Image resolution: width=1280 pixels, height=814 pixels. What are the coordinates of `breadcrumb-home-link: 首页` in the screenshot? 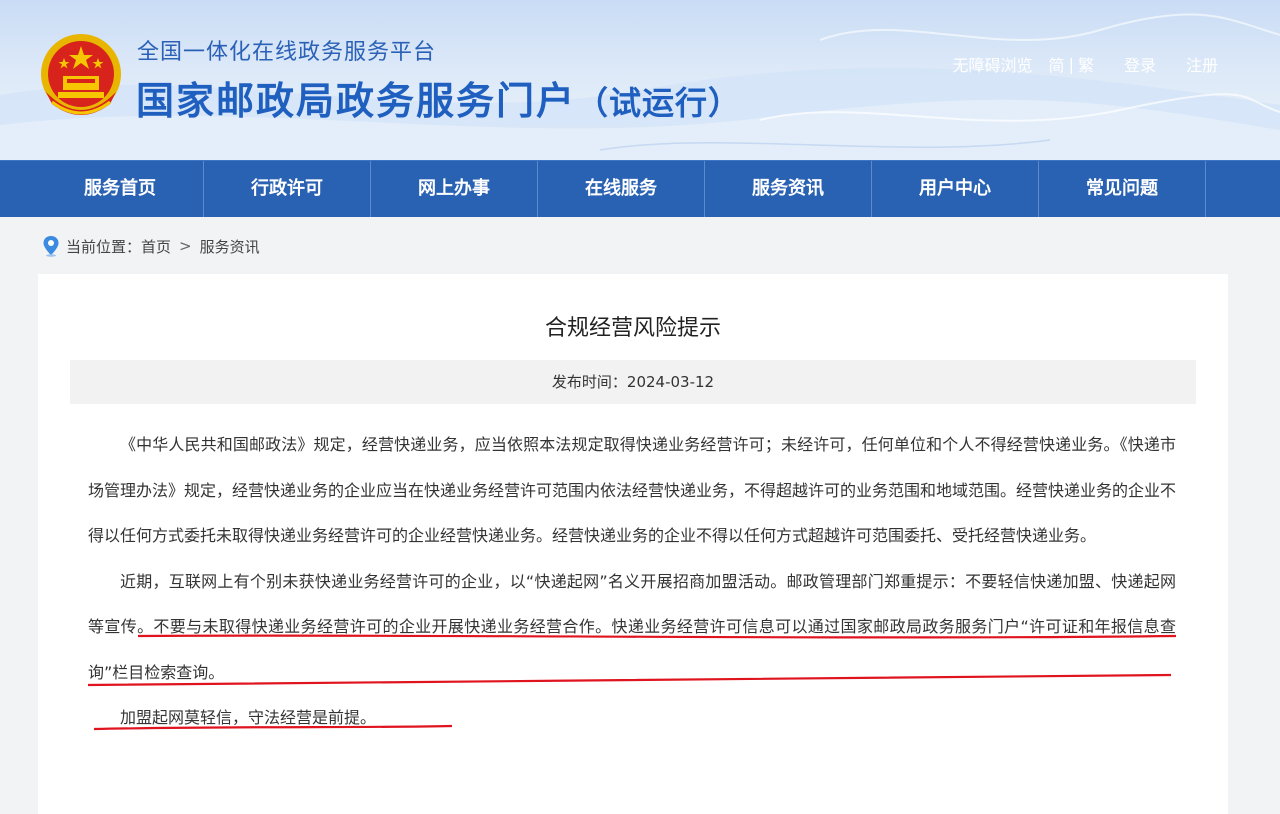 It's located at (156, 246).